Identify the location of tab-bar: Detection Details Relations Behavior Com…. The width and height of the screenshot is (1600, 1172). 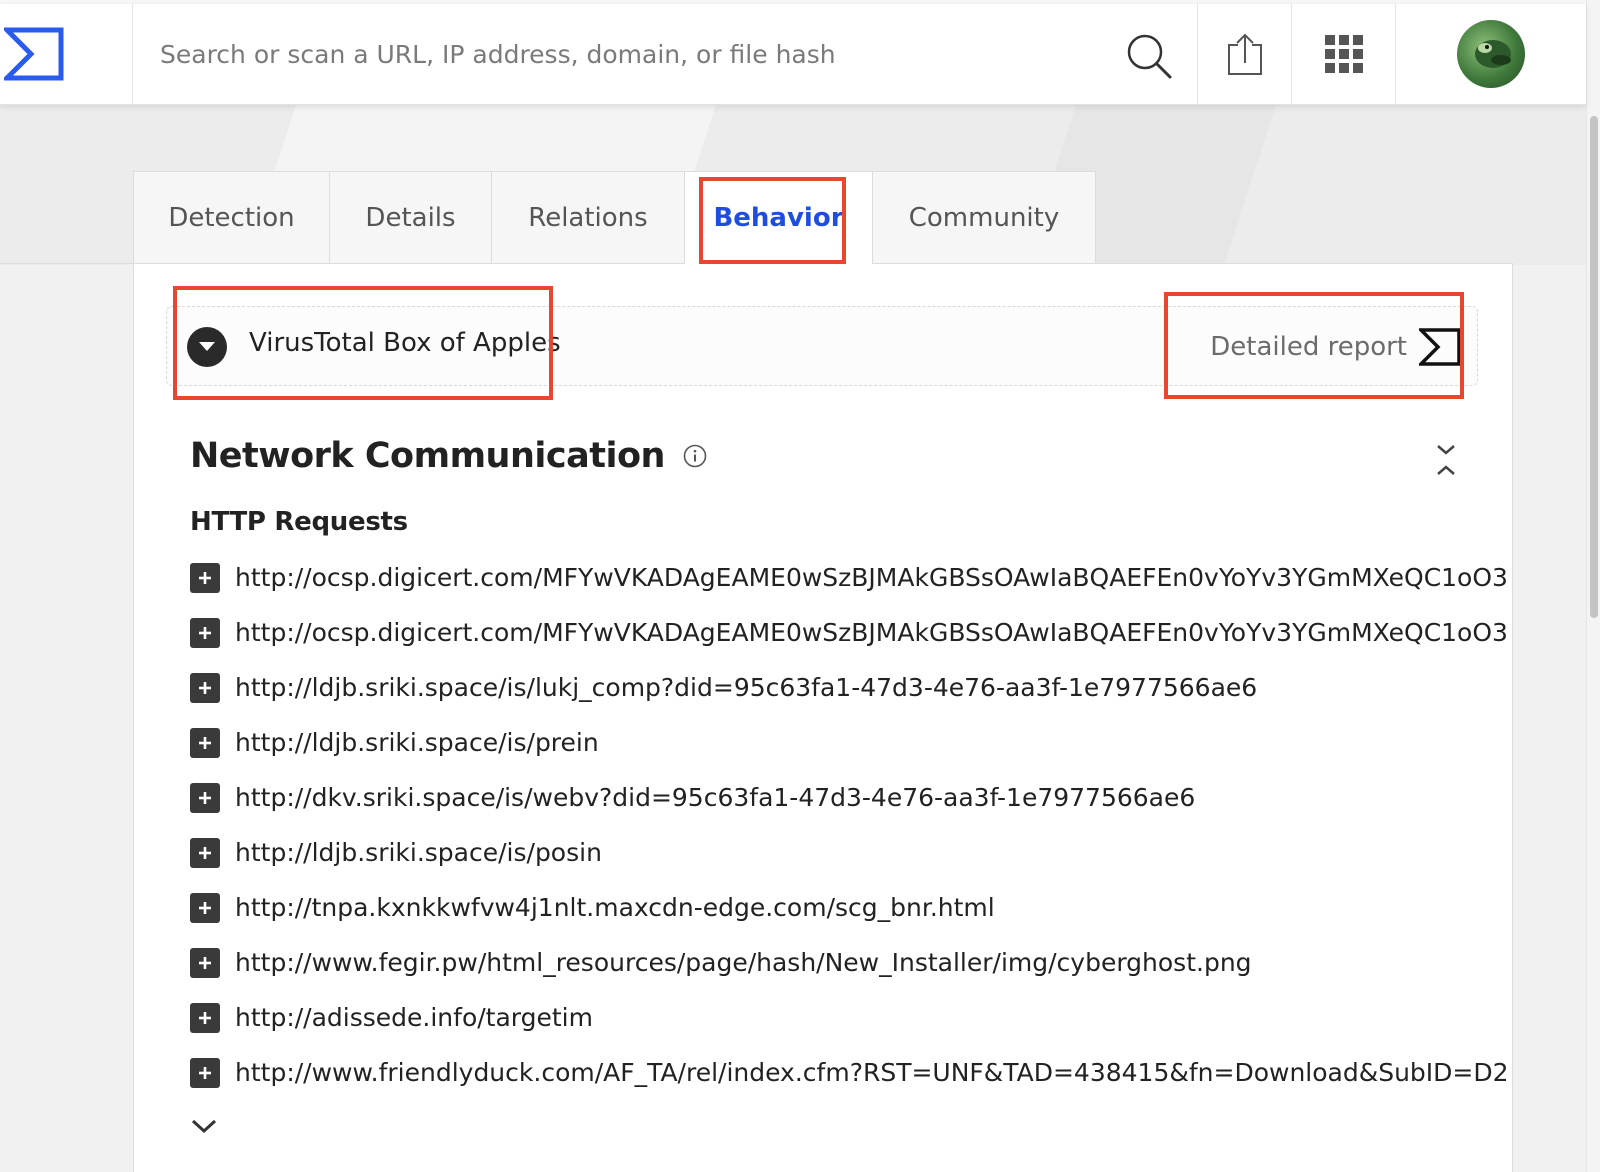
(614, 217).